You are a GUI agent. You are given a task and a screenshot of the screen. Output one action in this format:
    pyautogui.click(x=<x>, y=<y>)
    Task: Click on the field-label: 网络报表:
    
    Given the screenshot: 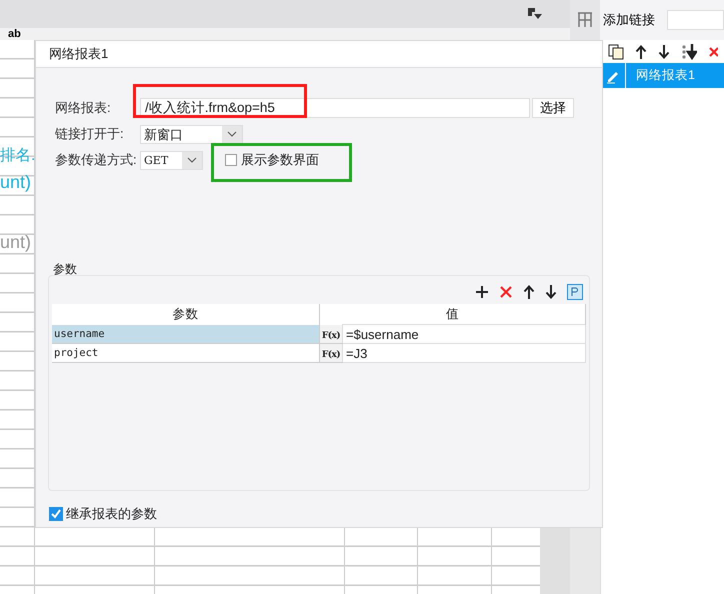 What is the action you would take?
    pyautogui.click(x=83, y=108)
    